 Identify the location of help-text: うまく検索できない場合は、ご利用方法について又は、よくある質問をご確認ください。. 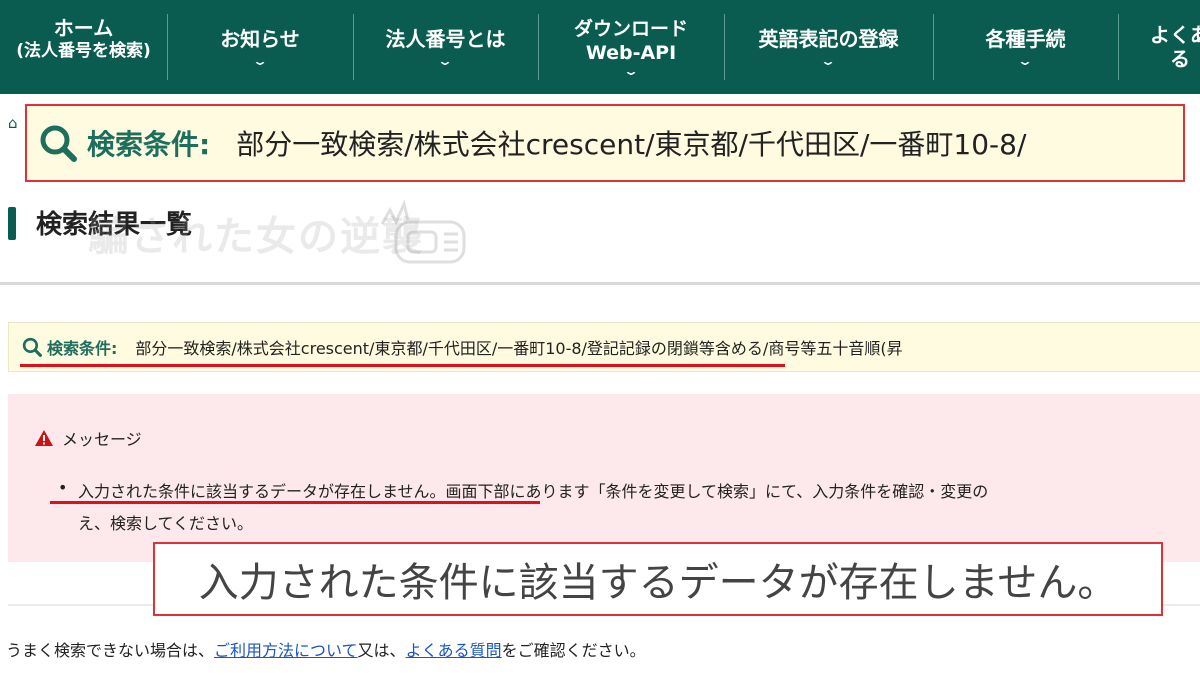
(326, 649).